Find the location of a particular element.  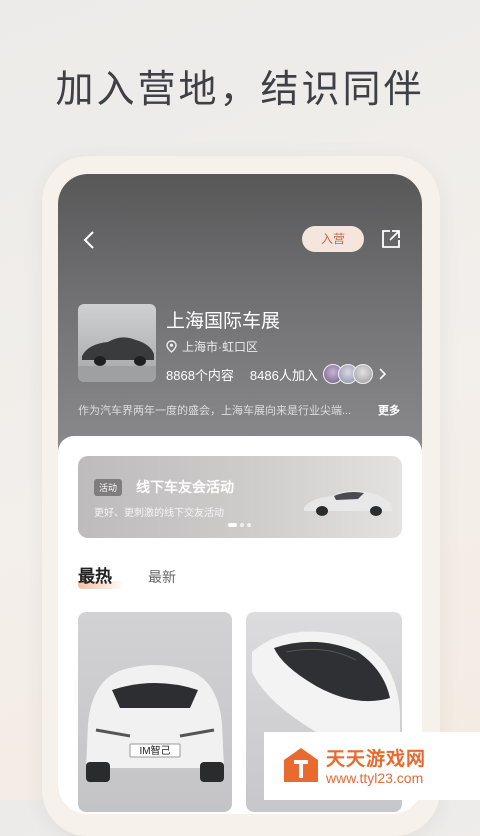

tab-new: 最新 is located at coordinates (162, 577).